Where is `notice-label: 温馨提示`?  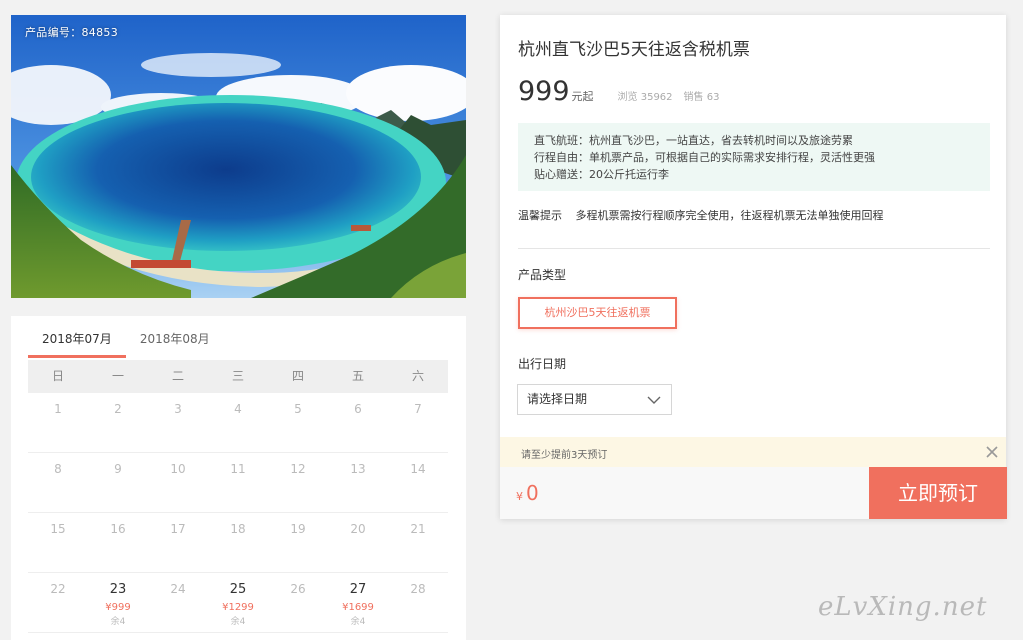
notice-label: 温馨提示 is located at coordinates (540, 215).